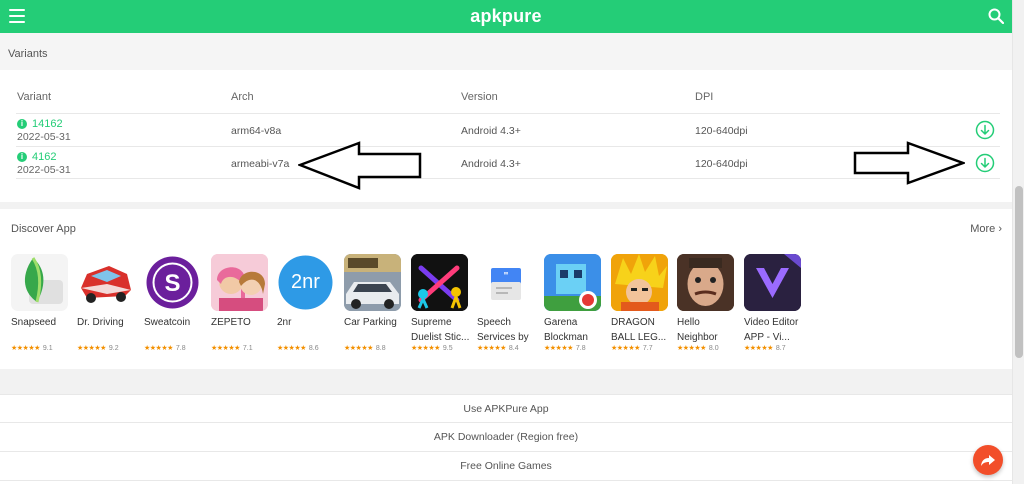 Image resolution: width=1024 pixels, height=484 pixels. Describe the element at coordinates (232, 348) in the screenshot. I see `app-rating: ★★★★★ 7.1` at that location.